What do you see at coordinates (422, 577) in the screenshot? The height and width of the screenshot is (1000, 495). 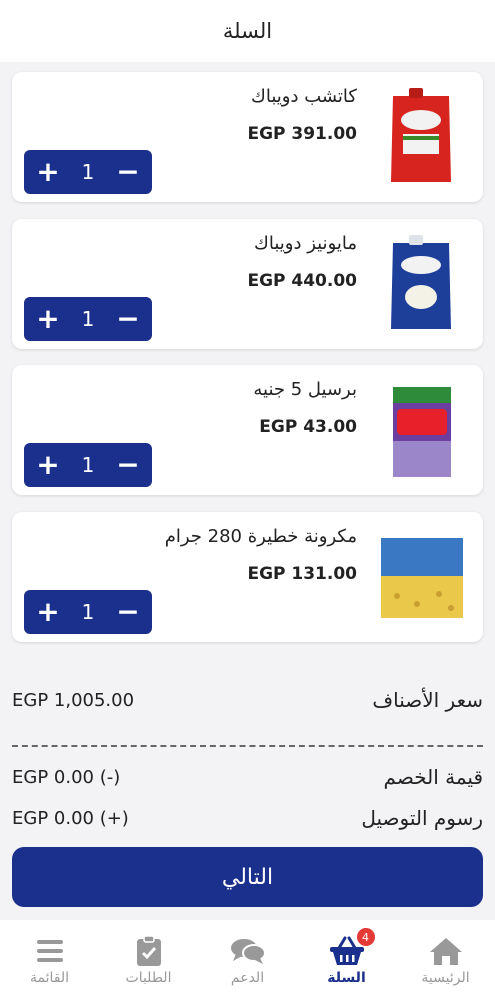 I see `pasta-product-image` at bounding box center [422, 577].